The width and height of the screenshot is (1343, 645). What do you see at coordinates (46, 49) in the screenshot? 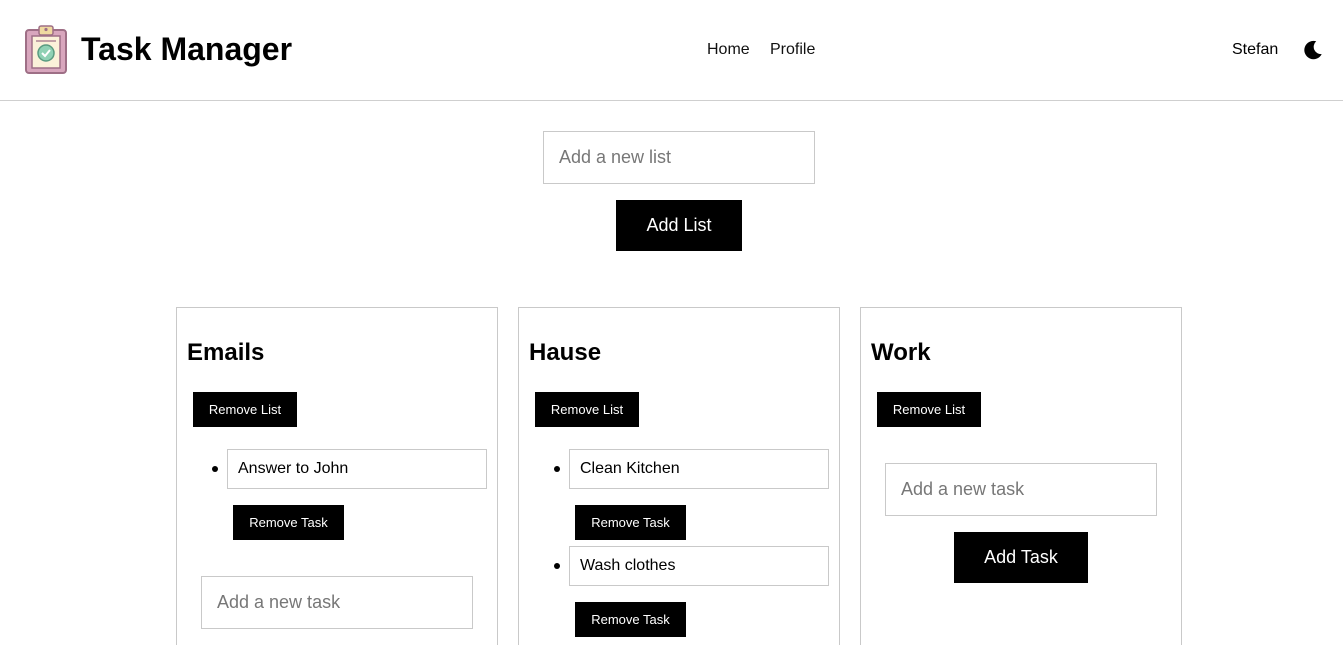
I see `clipboard-check-icon` at bounding box center [46, 49].